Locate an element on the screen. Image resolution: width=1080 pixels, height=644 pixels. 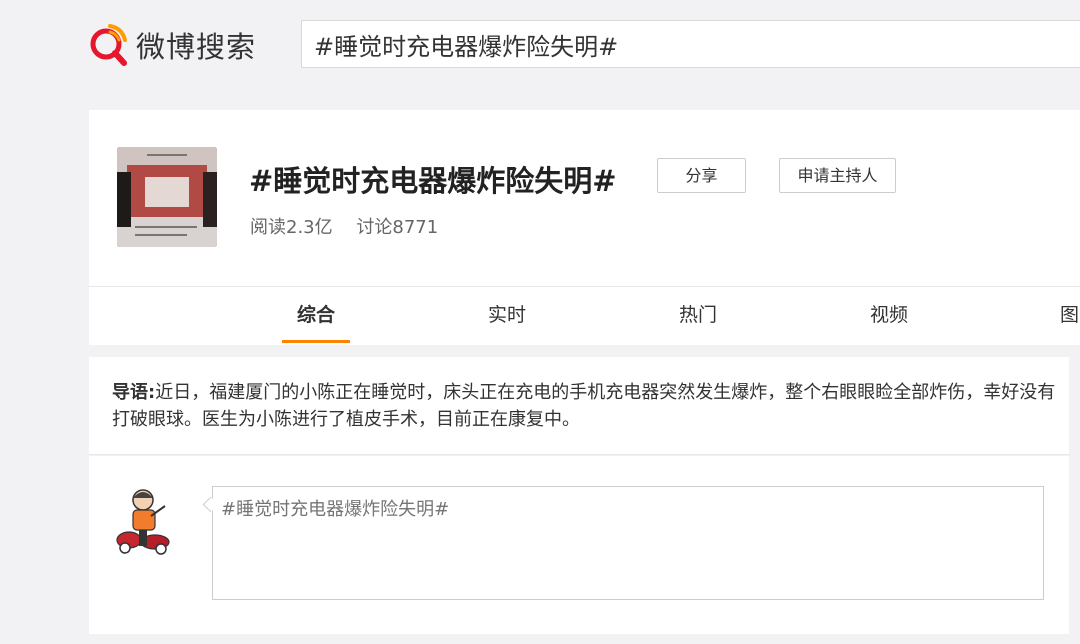
tab-hot: 热门 is located at coordinates (698, 315).